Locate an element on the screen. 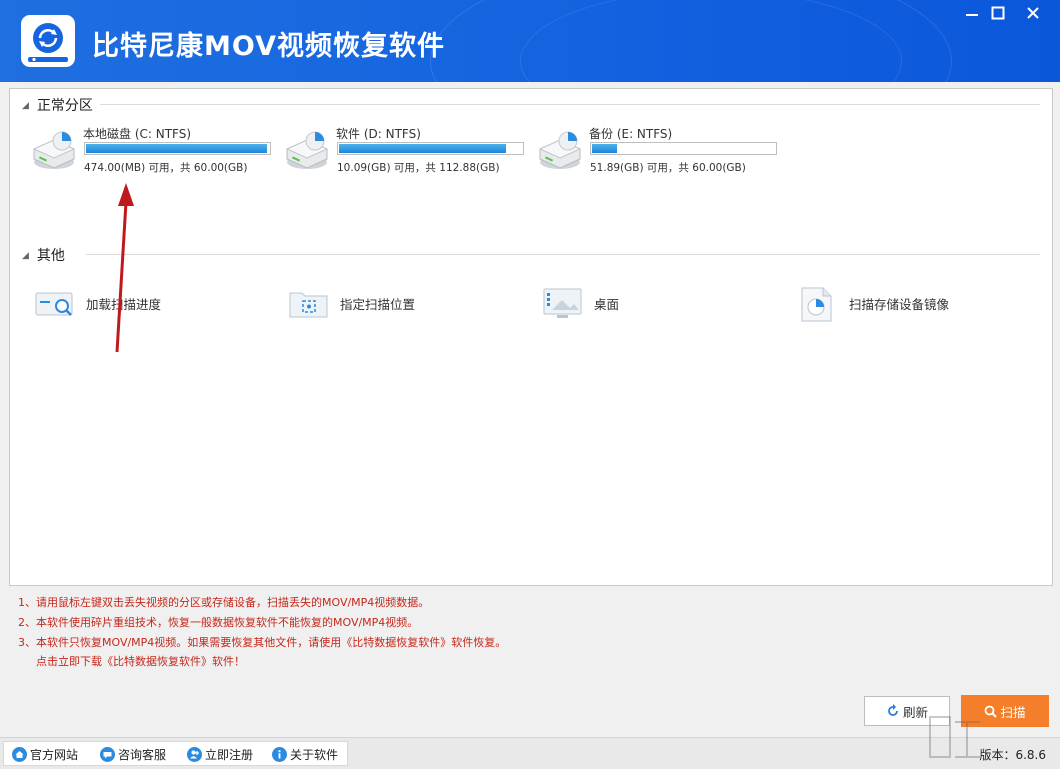 The height and width of the screenshot is (769, 1060). customer-service-link: 咨询客服 is located at coordinates (133, 754).